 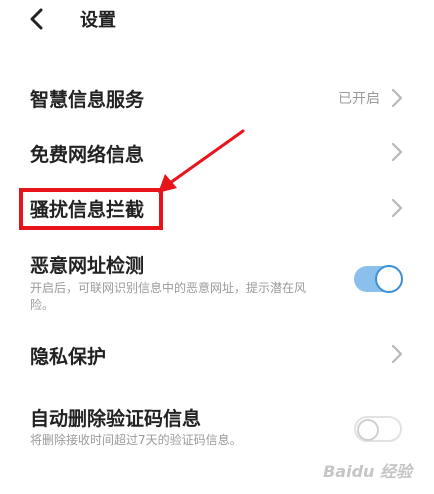 What do you see at coordinates (87, 266) in the screenshot?
I see `row-title: 恶意网址检测` at bounding box center [87, 266].